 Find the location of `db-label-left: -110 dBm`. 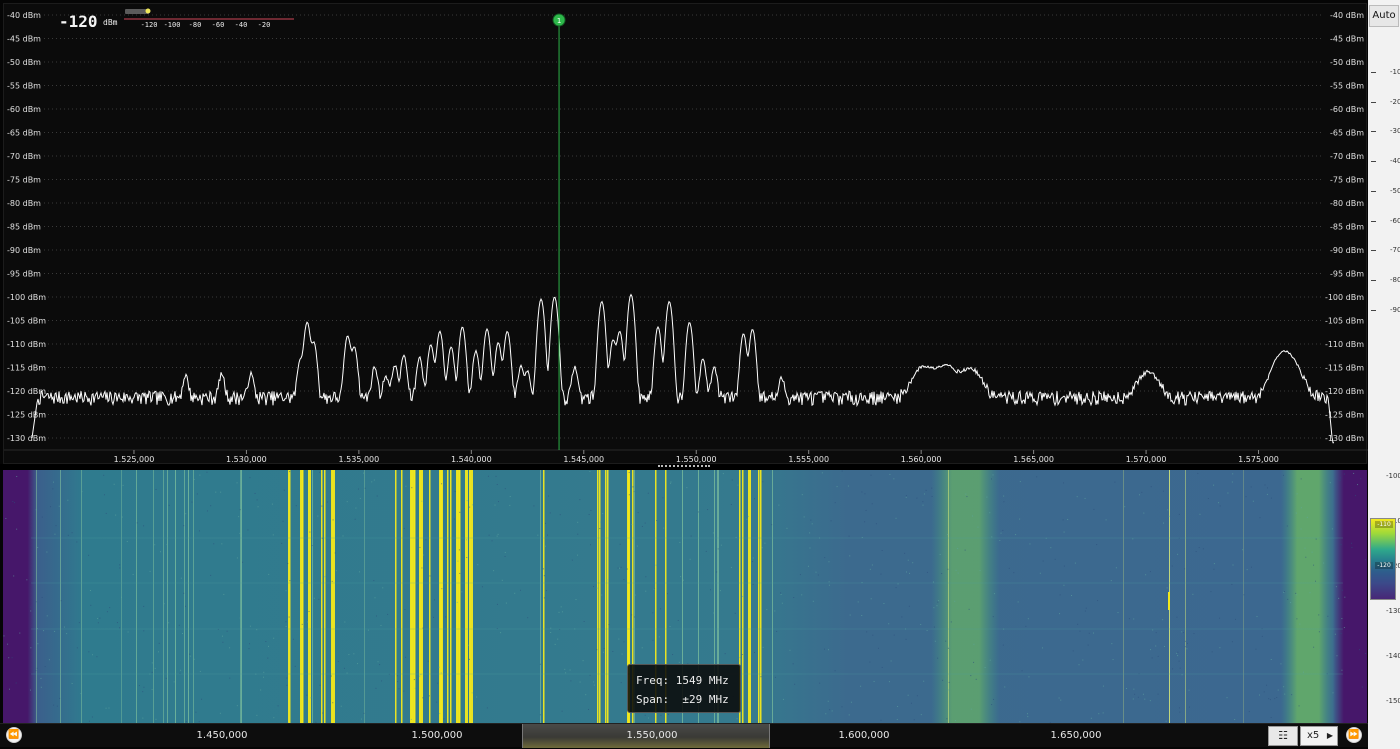

db-label-left: -110 dBm is located at coordinates (26, 344).